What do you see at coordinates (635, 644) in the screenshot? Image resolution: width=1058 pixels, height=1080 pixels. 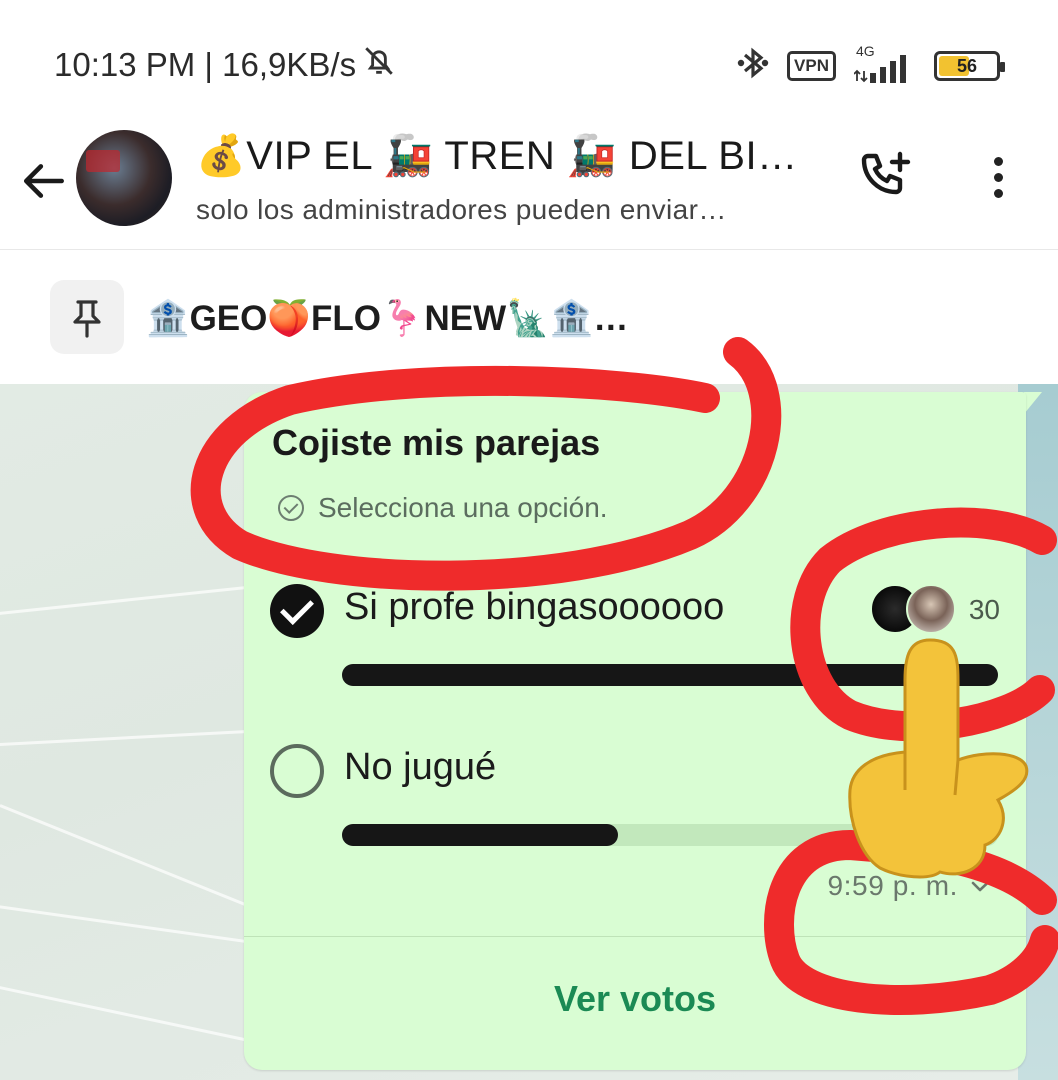 I see `poll-option: Si profe bingasoooooo 30` at bounding box center [635, 644].